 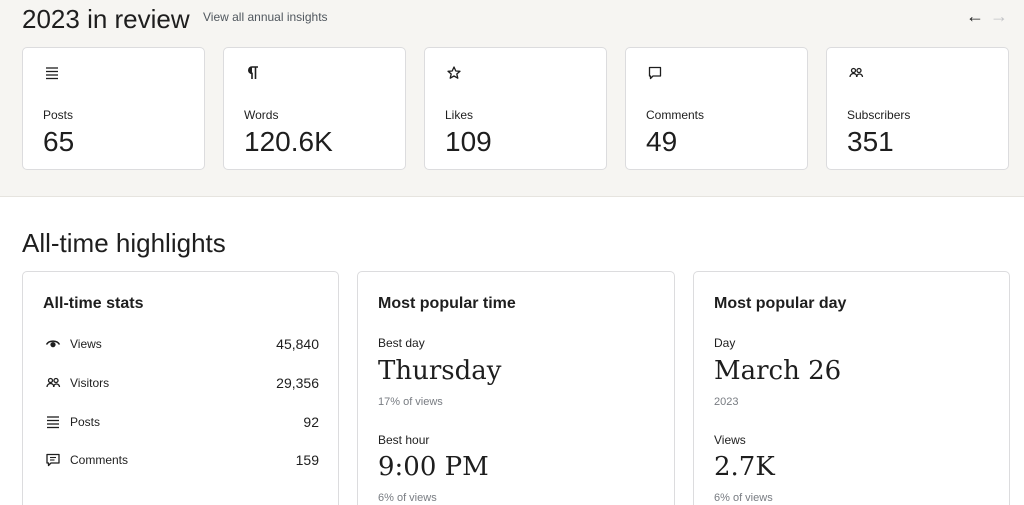 I want to click on stats-row-posts: Posts 92, so click(x=181, y=422).